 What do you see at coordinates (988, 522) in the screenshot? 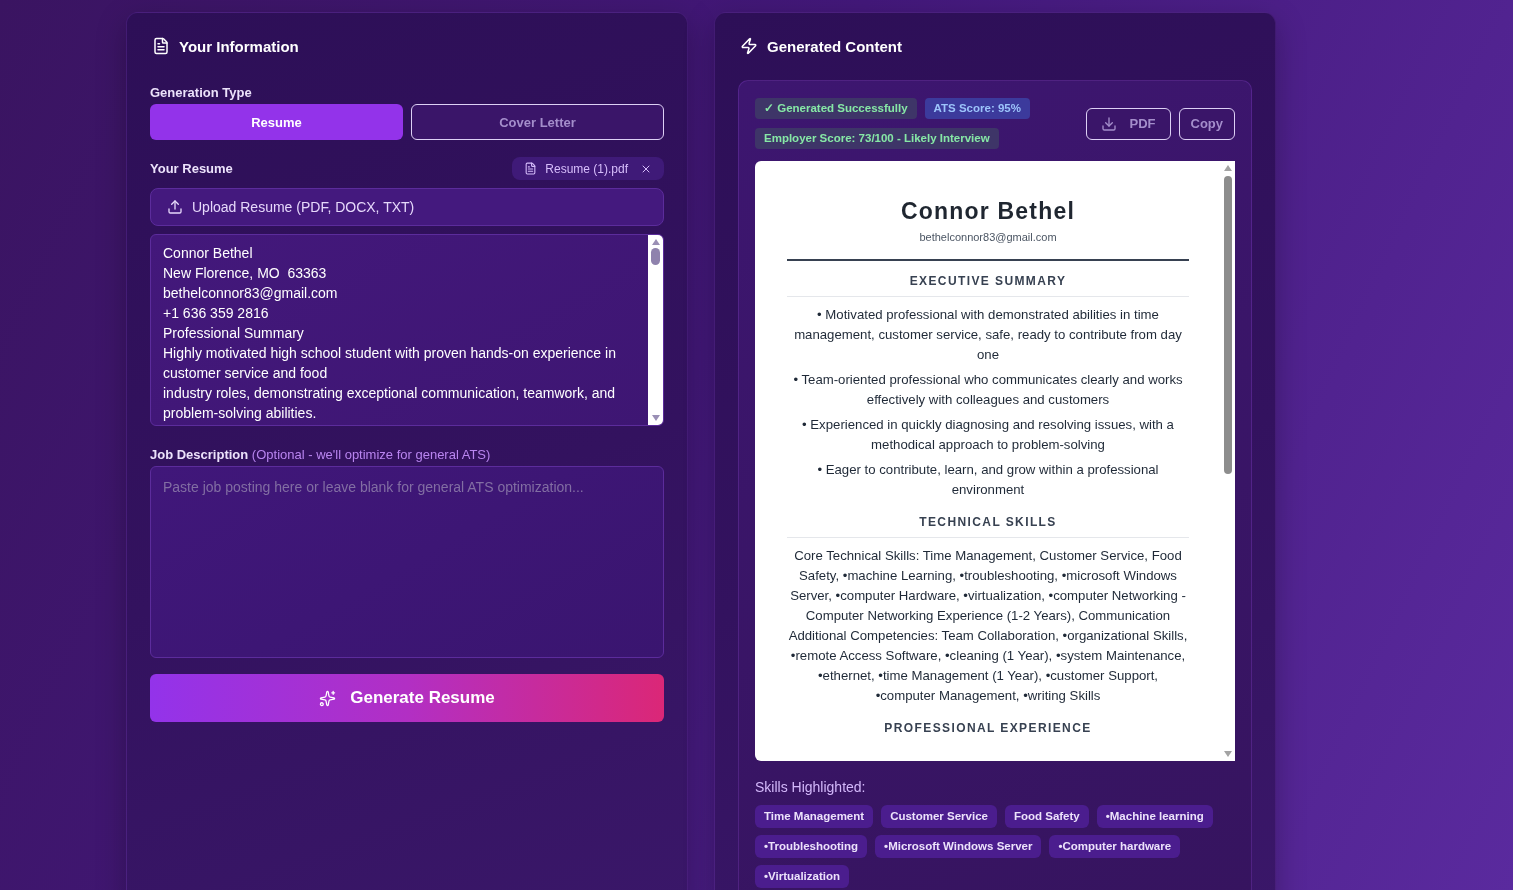
I see `section-heading: TECHNICAL SKILLS` at bounding box center [988, 522].